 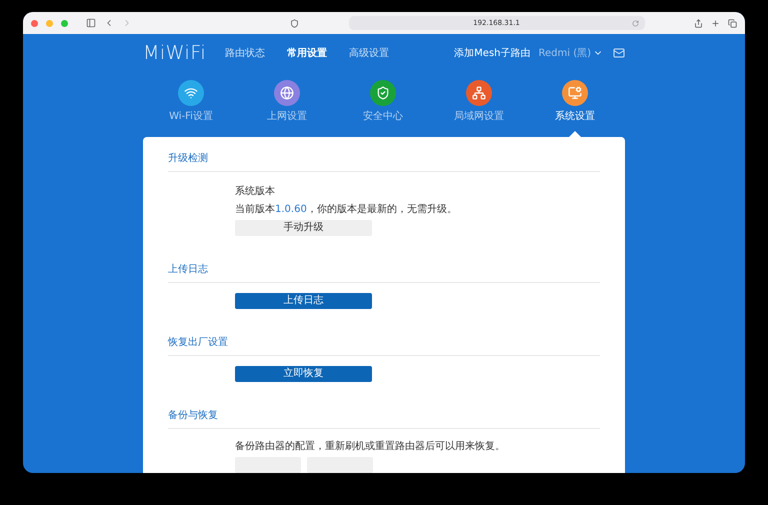 What do you see at coordinates (307, 53) in the screenshot?
I see `nav-tab: 常用设置` at bounding box center [307, 53].